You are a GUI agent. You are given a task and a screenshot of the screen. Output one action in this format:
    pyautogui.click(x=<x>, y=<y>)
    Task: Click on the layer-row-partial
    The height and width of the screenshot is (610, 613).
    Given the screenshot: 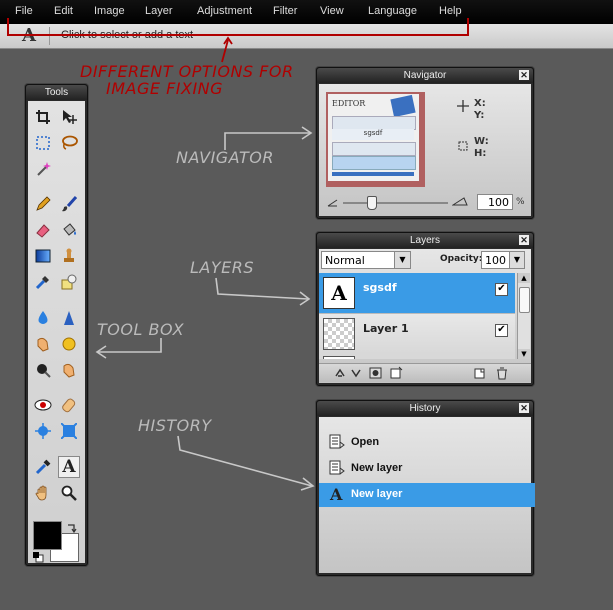 What is the action you would take?
    pyautogui.click(x=417, y=356)
    